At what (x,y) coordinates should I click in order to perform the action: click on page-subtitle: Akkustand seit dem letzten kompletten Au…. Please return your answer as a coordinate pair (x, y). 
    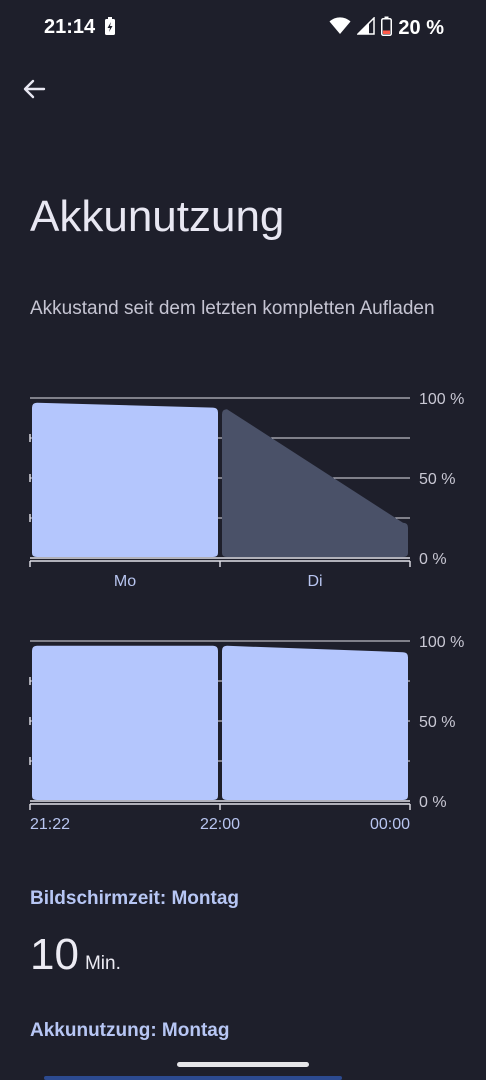
    Looking at the image, I should click on (232, 308).